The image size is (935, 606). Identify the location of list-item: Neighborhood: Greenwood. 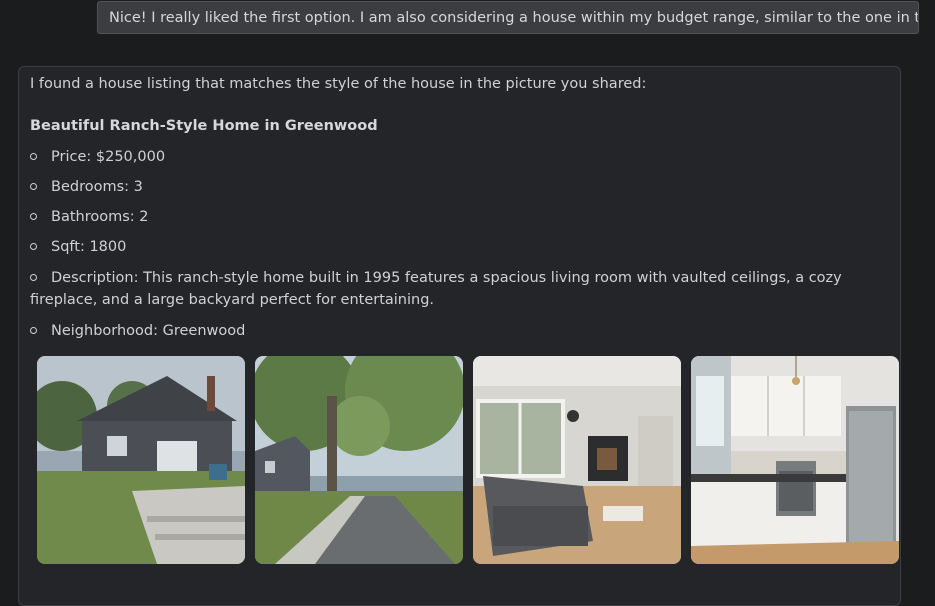
(457, 331).